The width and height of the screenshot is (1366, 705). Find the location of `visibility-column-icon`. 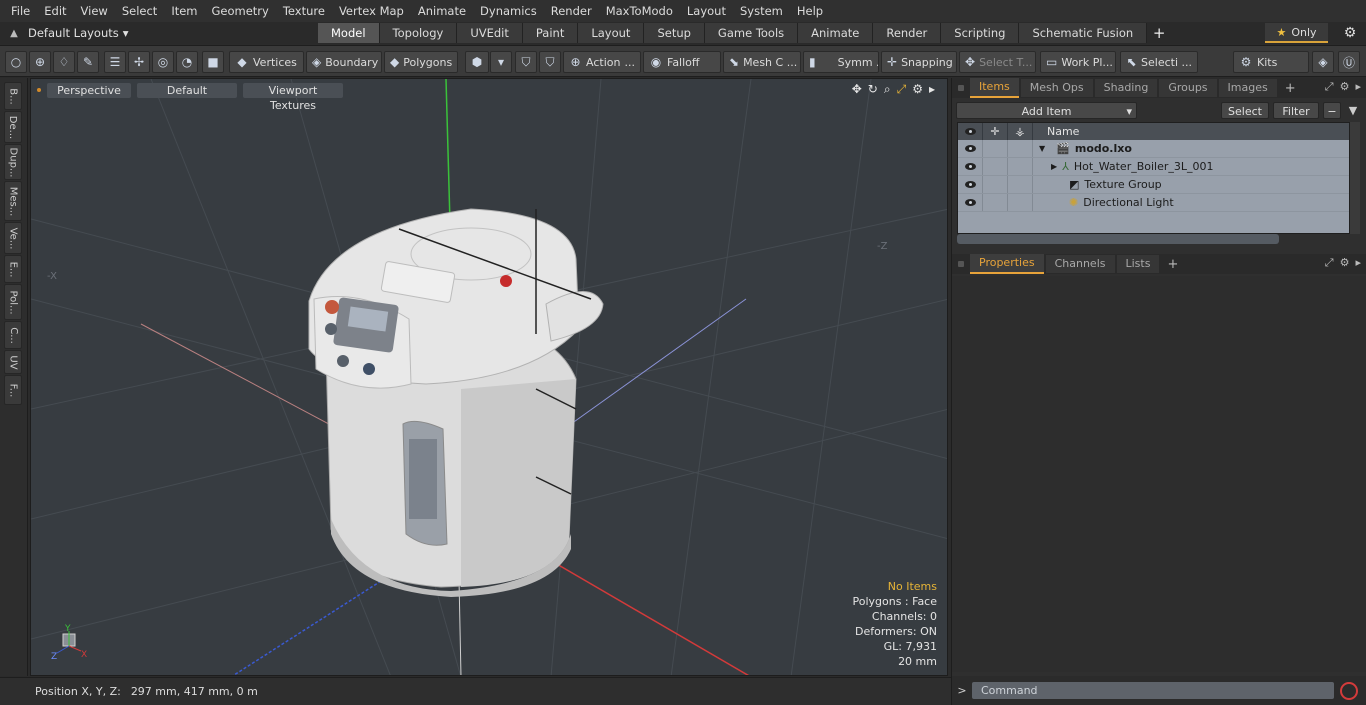

visibility-column-icon is located at coordinates (970, 131).